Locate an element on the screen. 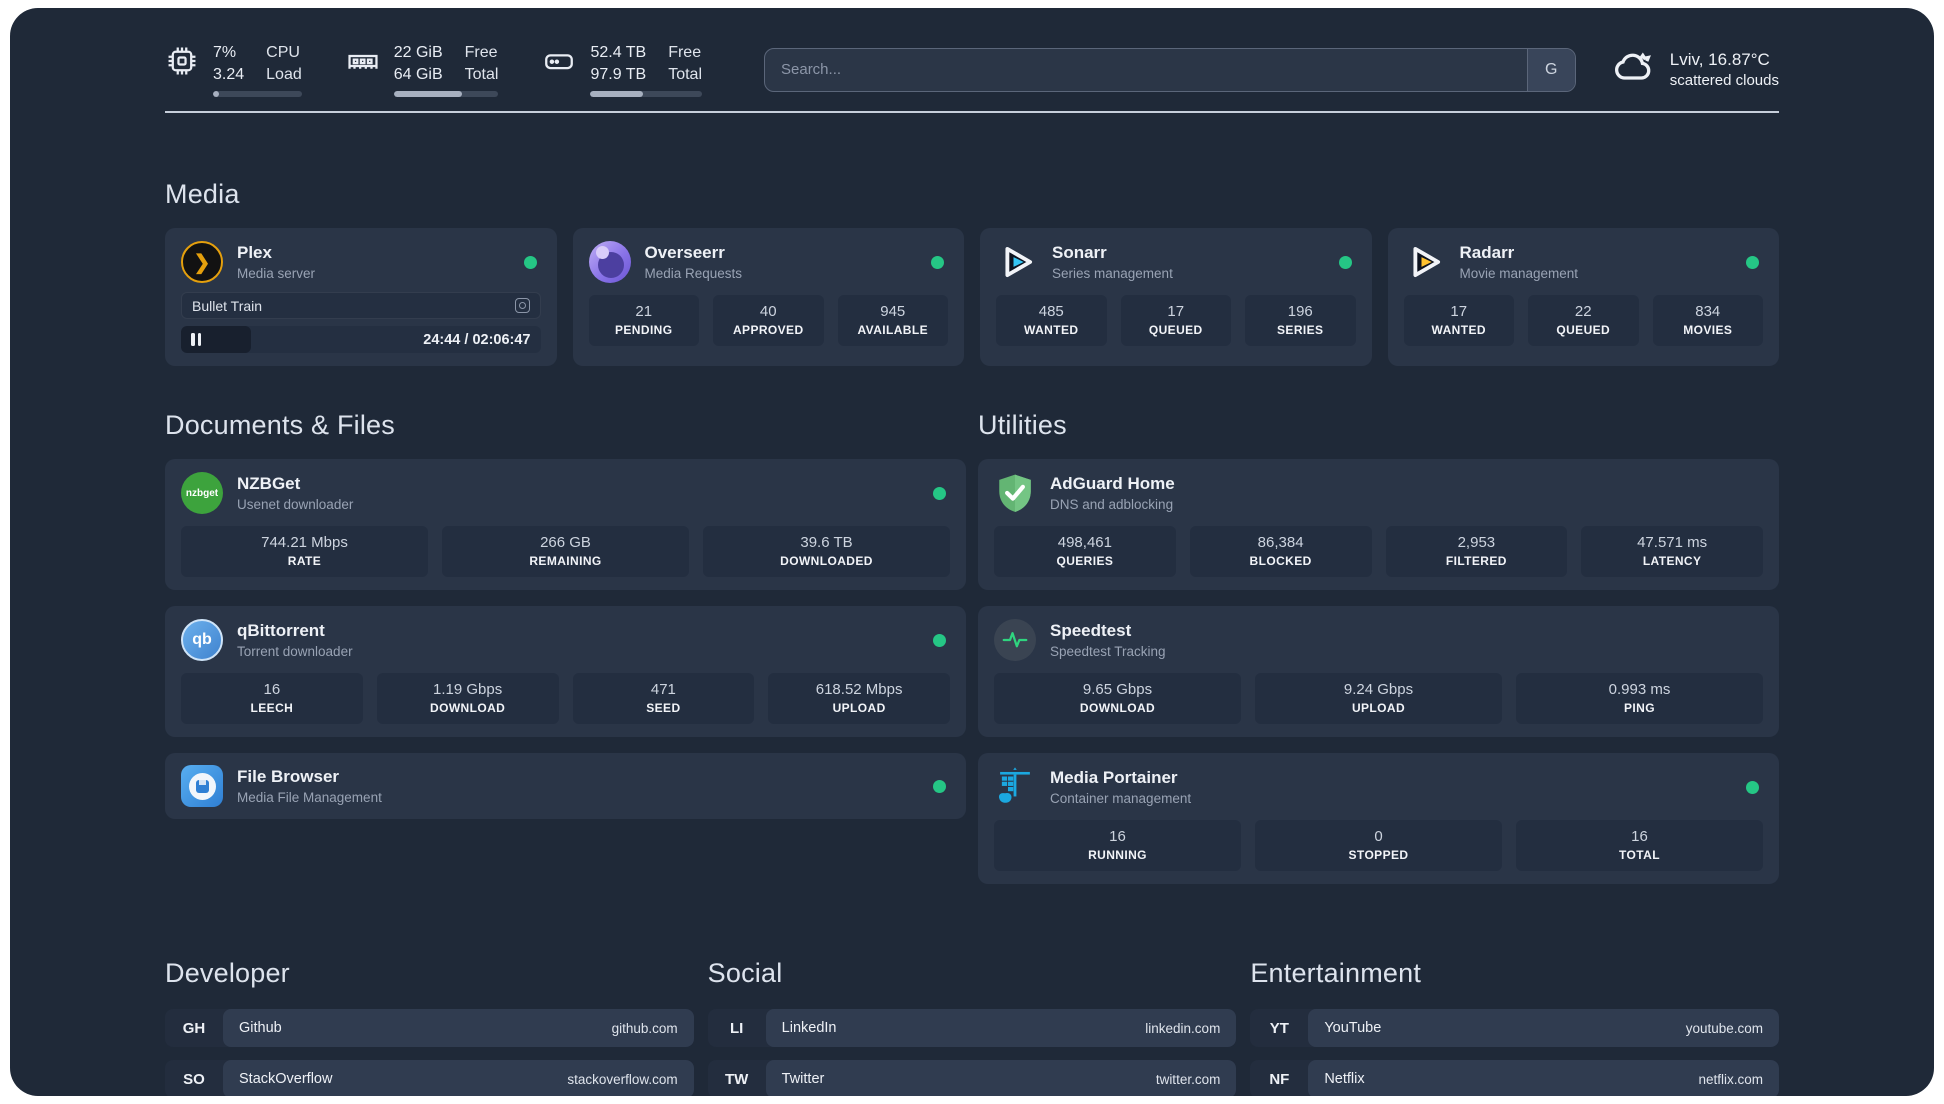  stat-value: 744.21 Mbps is located at coordinates (304, 543).